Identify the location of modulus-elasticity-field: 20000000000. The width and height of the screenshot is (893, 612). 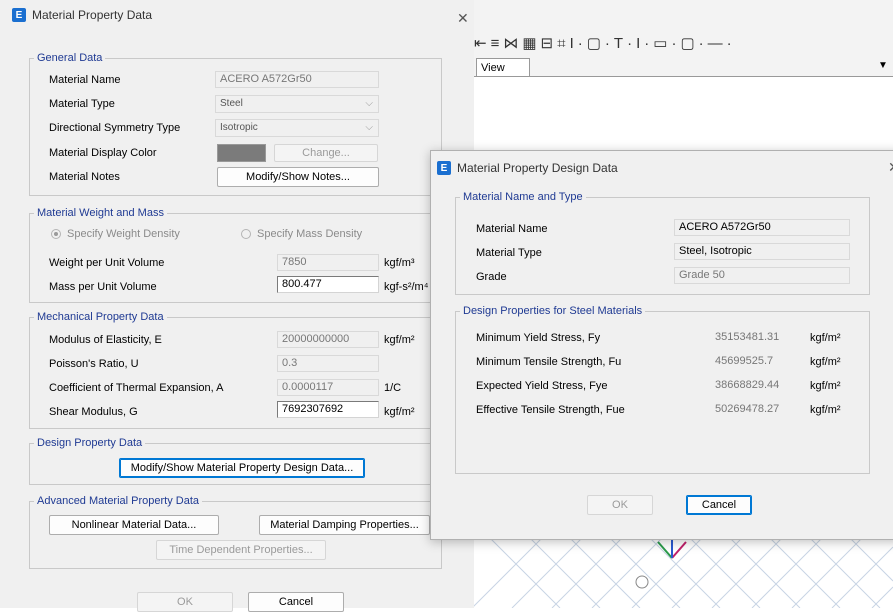
(328, 339).